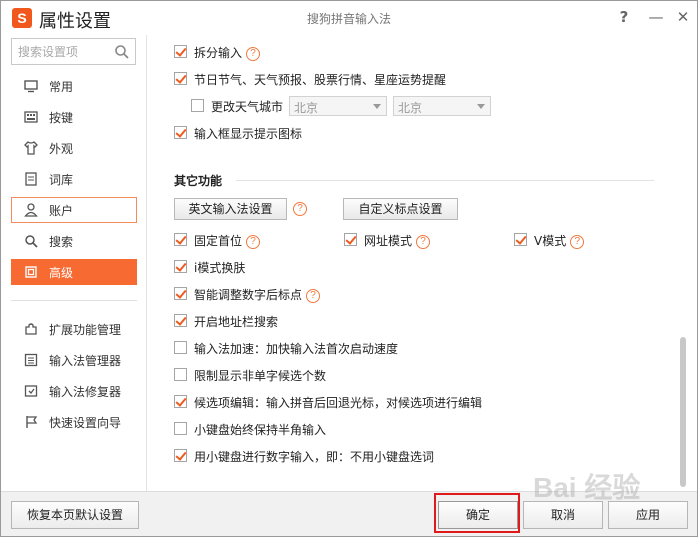 This screenshot has width=698, height=537. Describe the element at coordinates (350, 239) in the screenshot. I see `url-mode-checkbox` at that location.